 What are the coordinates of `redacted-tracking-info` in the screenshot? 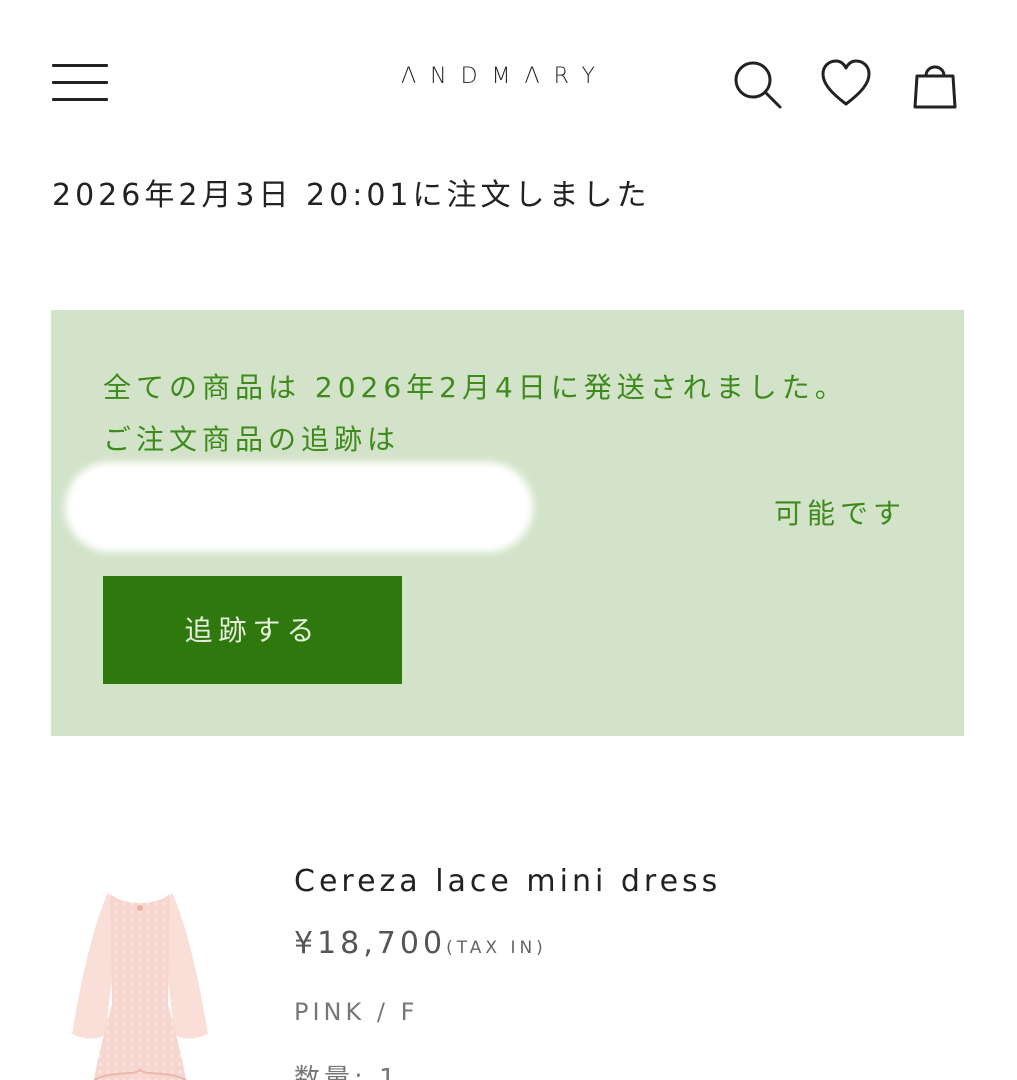 It's located at (299, 507).